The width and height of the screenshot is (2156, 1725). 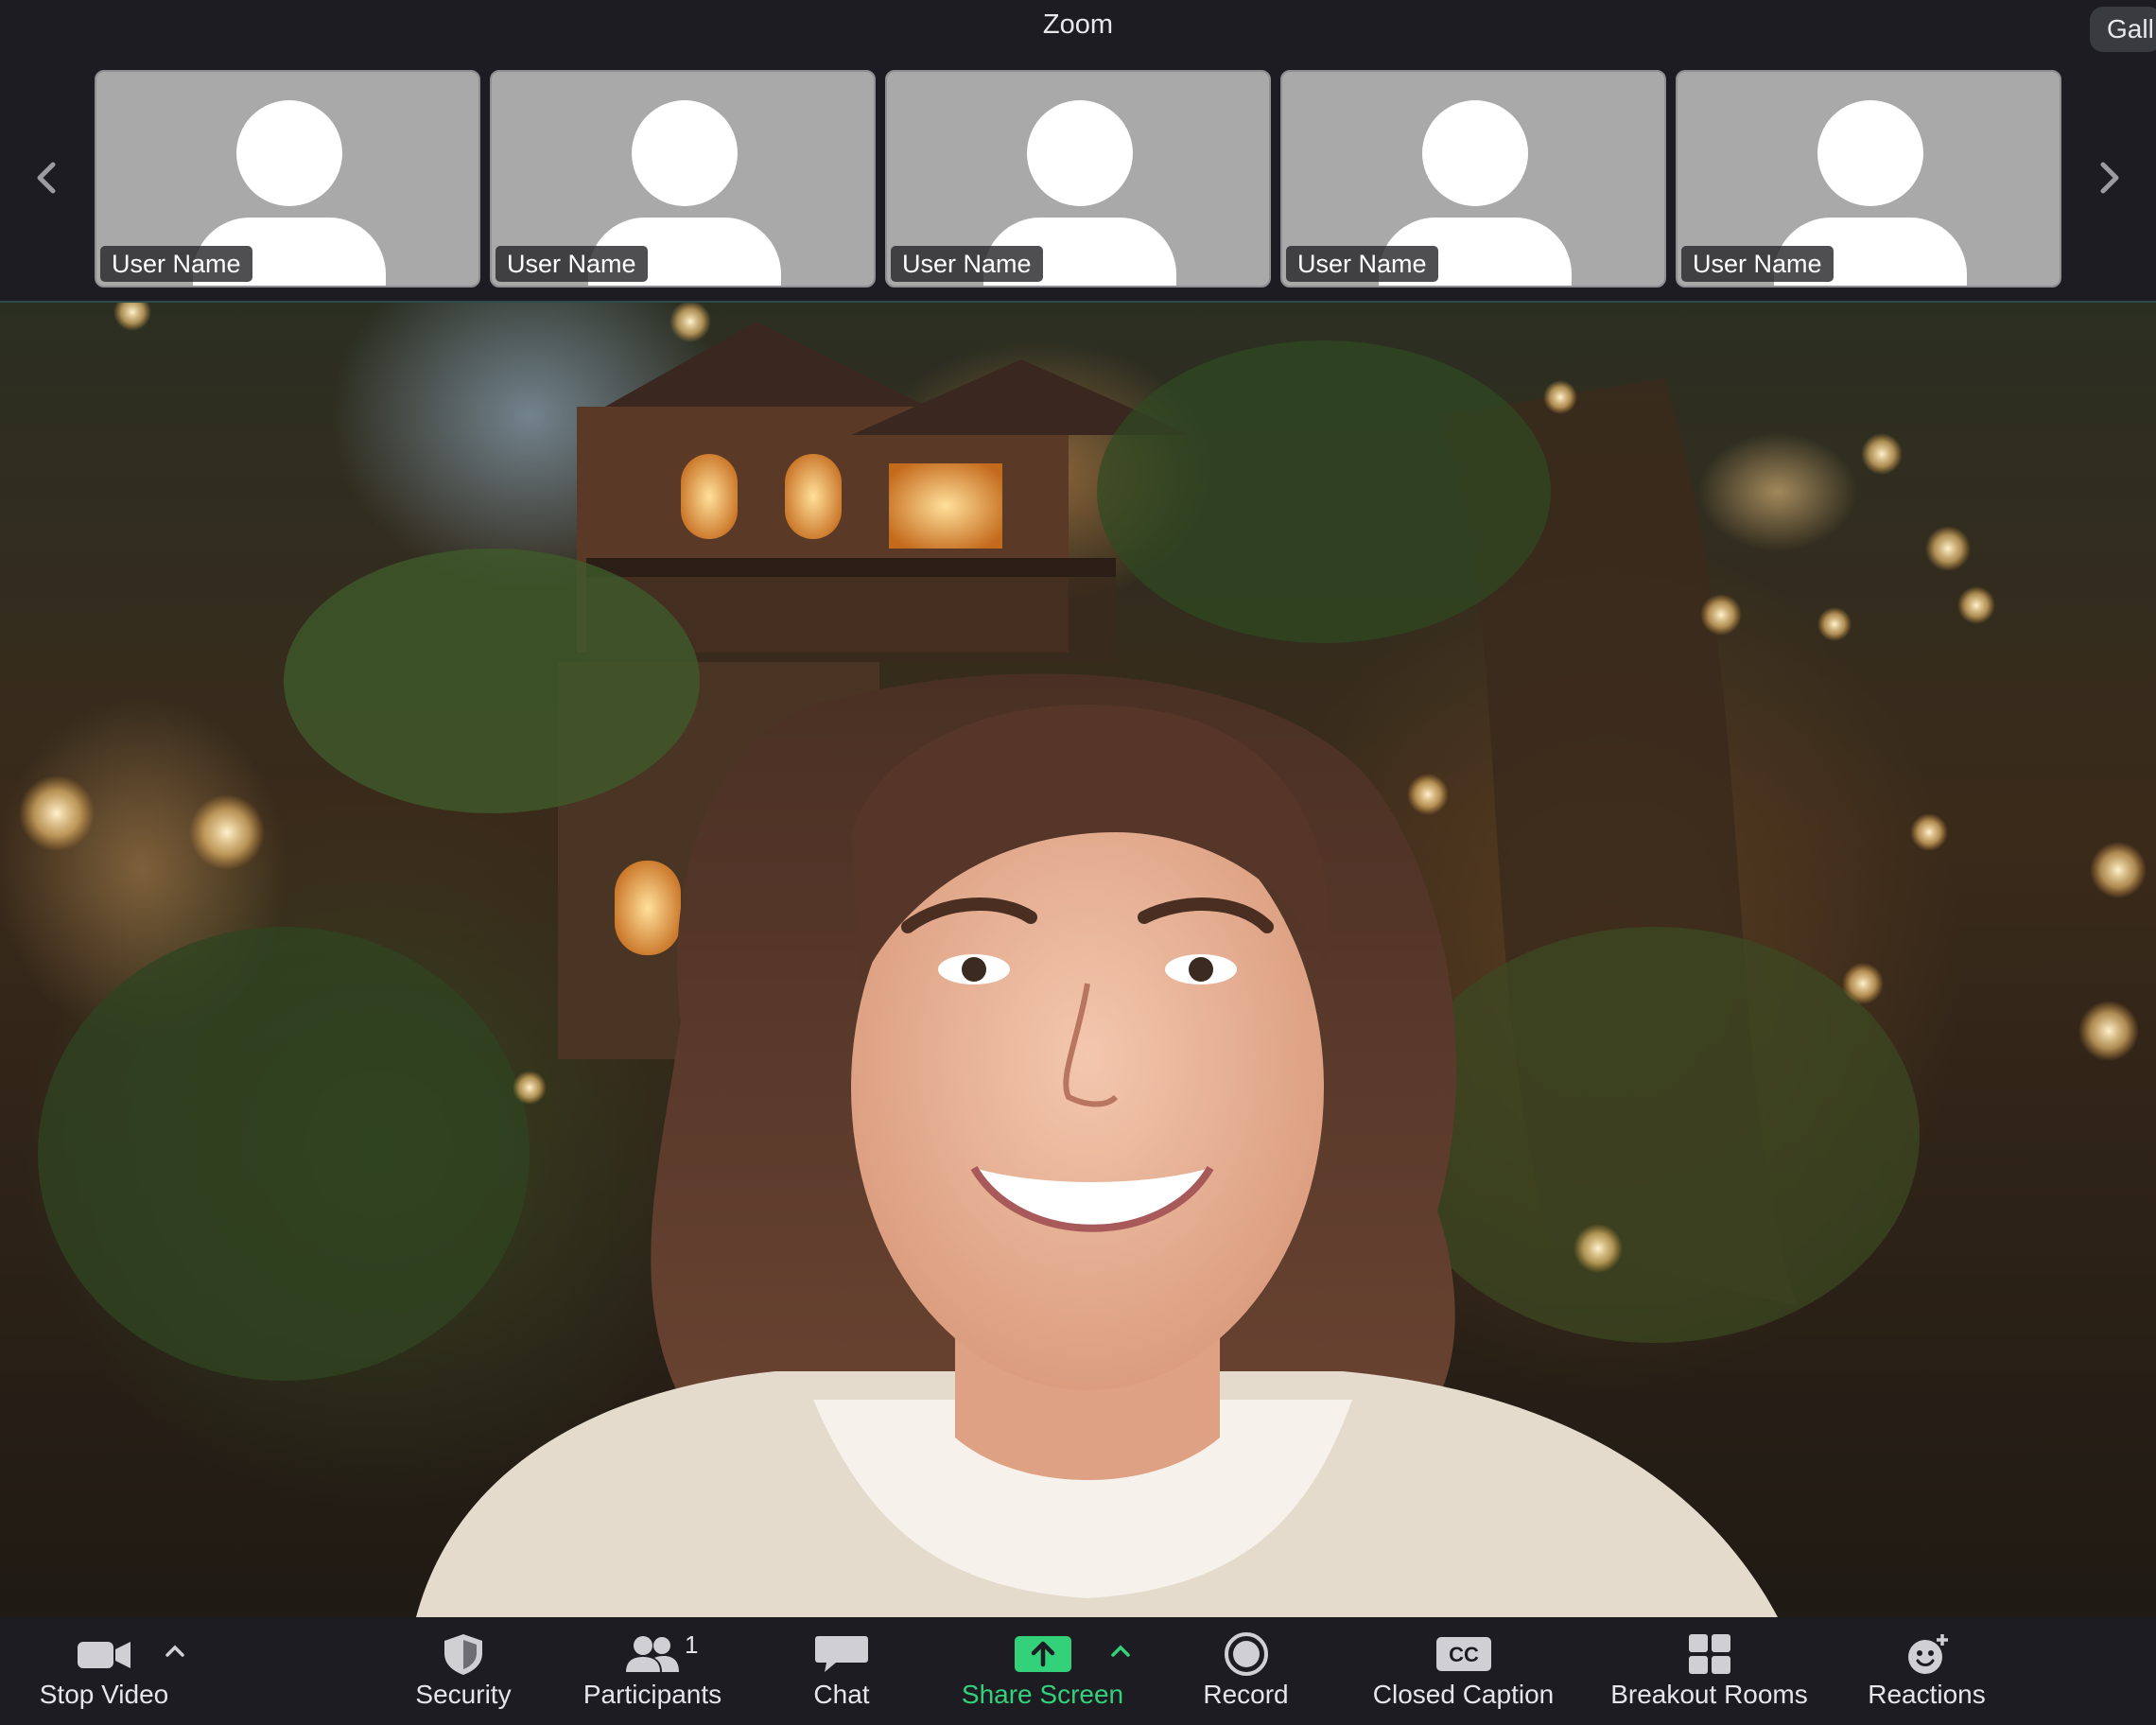 What do you see at coordinates (1078, 24) in the screenshot?
I see `window-title: Zoom` at bounding box center [1078, 24].